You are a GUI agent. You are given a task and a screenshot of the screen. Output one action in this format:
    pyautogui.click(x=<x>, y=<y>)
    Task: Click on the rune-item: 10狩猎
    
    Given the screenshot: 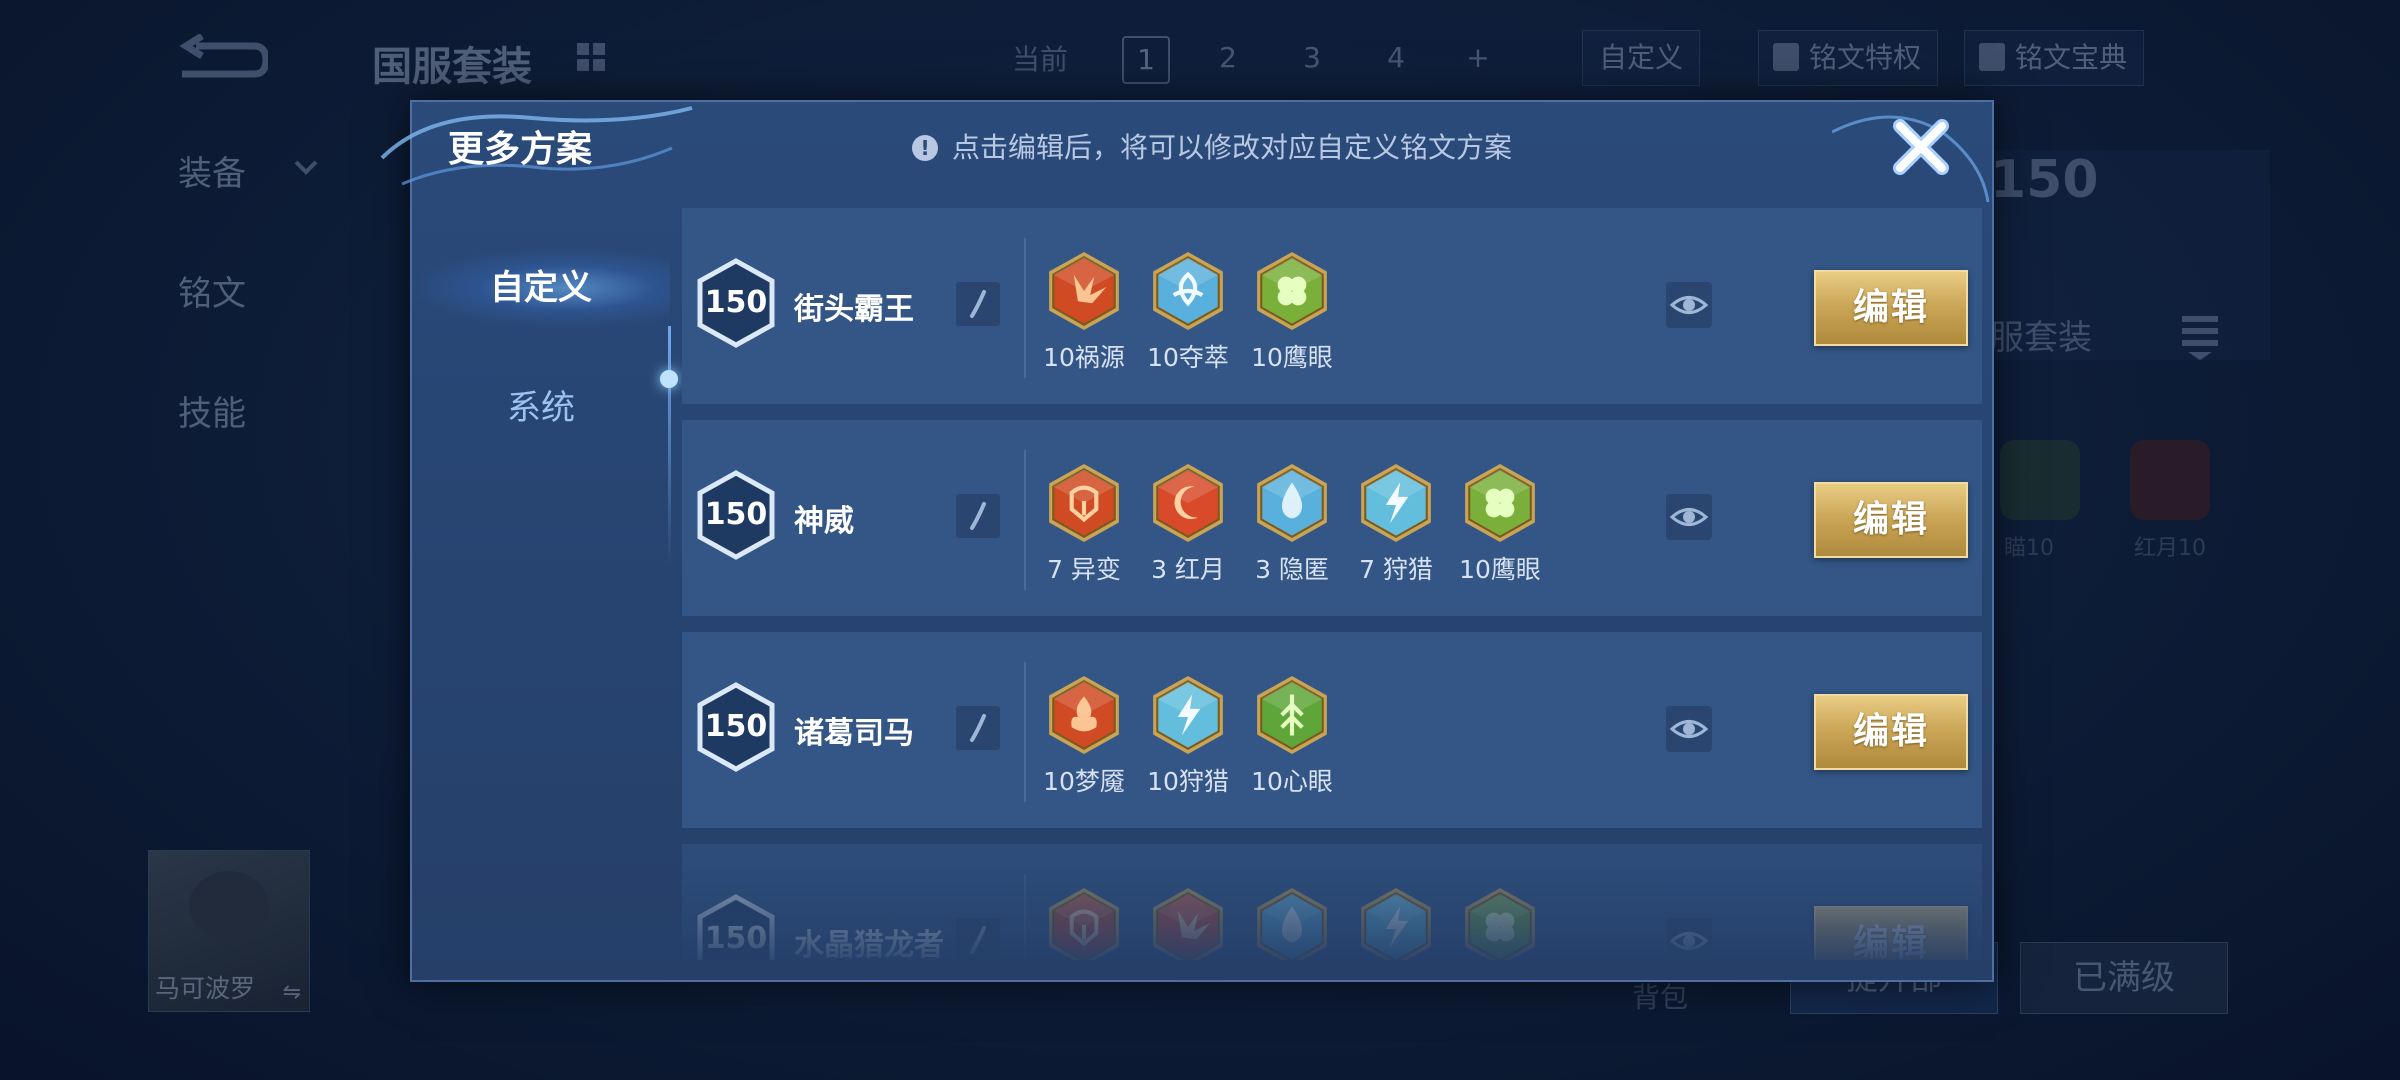 What is the action you would take?
    pyautogui.click(x=1188, y=736)
    